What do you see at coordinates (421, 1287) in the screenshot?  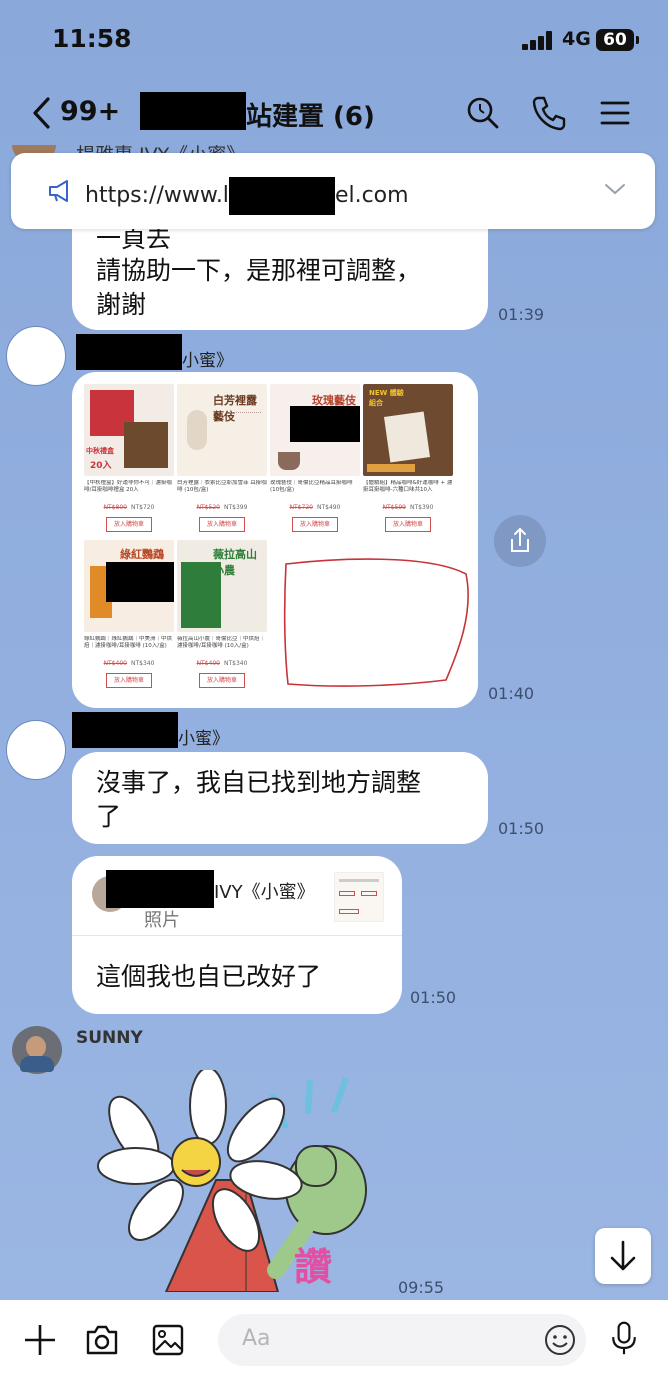 I see `message-time: 09:55` at bounding box center [421, 1287].